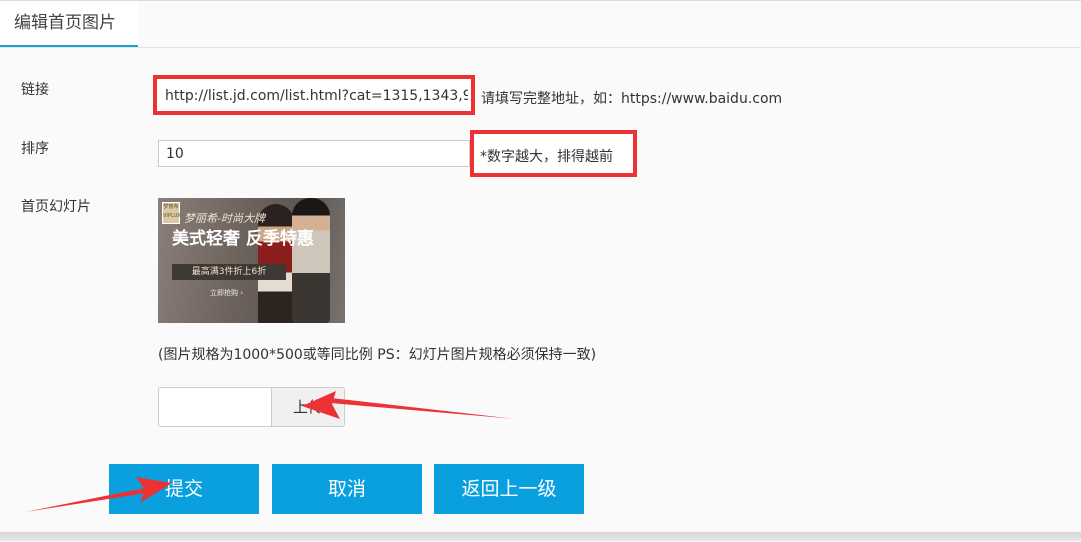 This screenshot has height=542, width=1081. Describe the element at coordinates (69, 24) in the screenshot. I see `tab-edit-home-image: 编辑首页图片` at that location.